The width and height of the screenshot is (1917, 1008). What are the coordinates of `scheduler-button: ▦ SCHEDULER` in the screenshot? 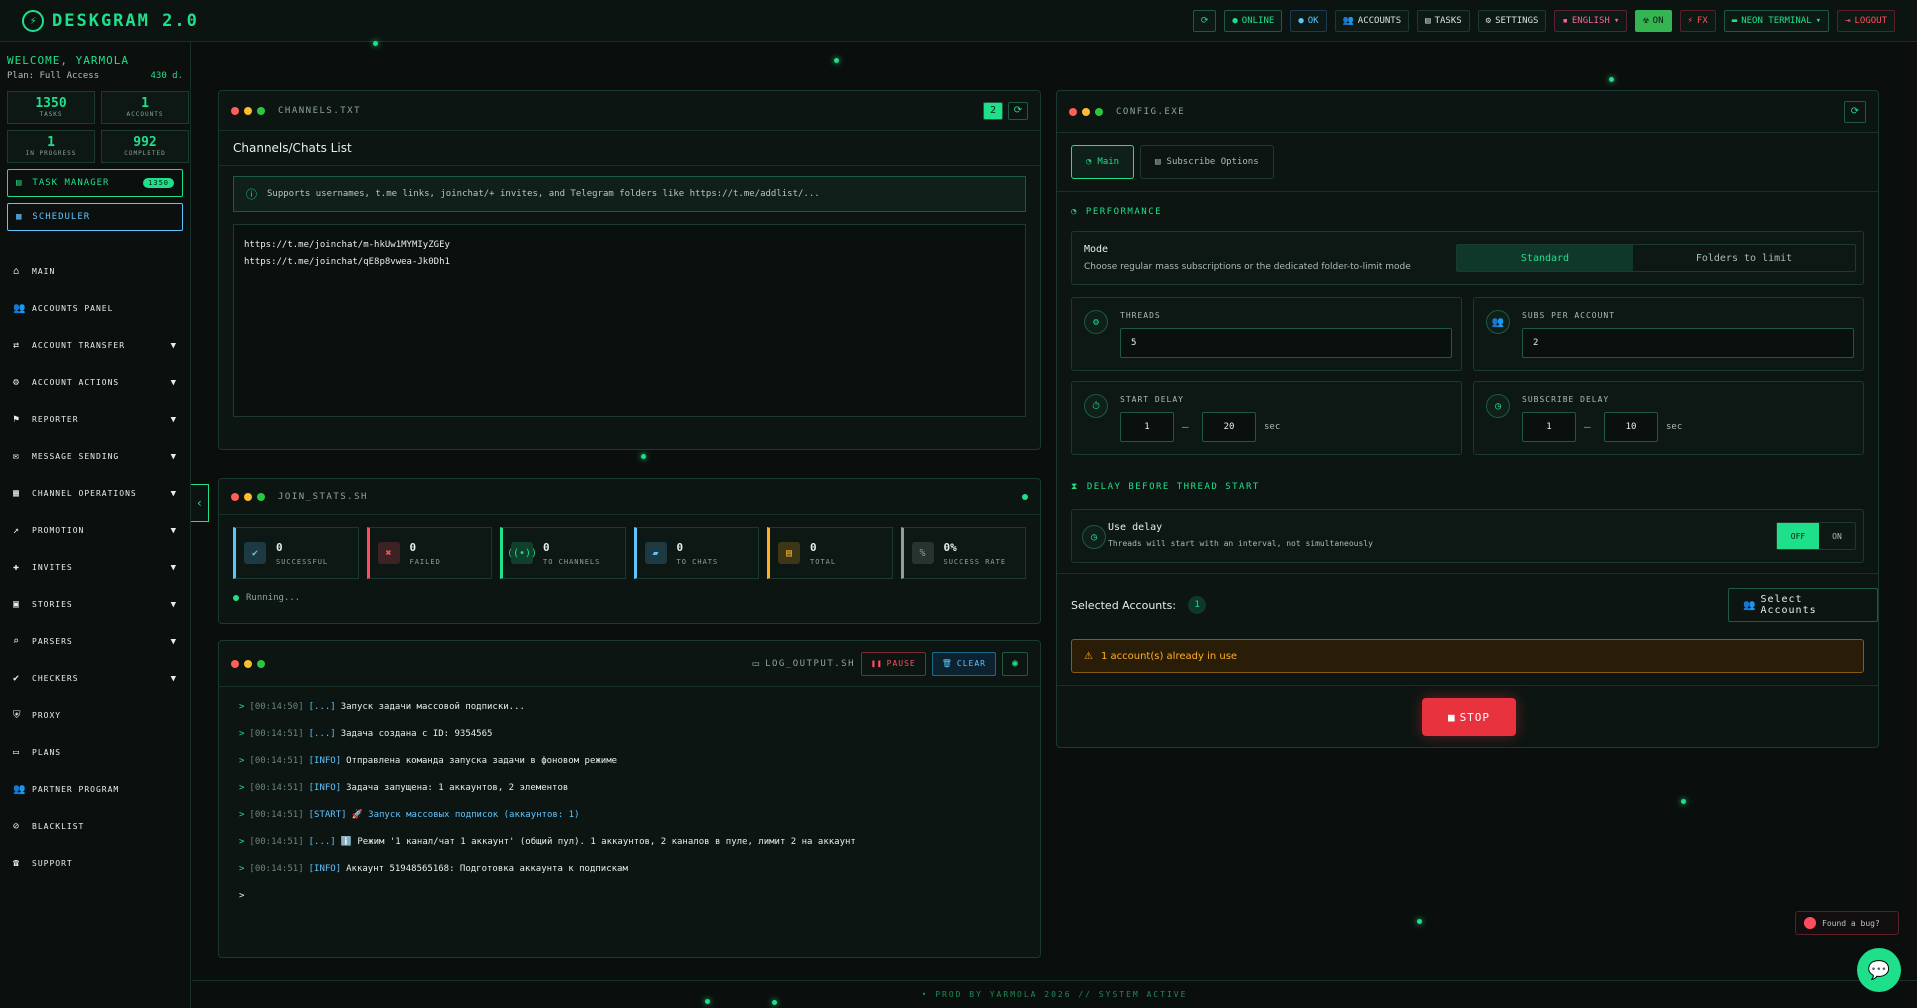 It's located at (95, 217).